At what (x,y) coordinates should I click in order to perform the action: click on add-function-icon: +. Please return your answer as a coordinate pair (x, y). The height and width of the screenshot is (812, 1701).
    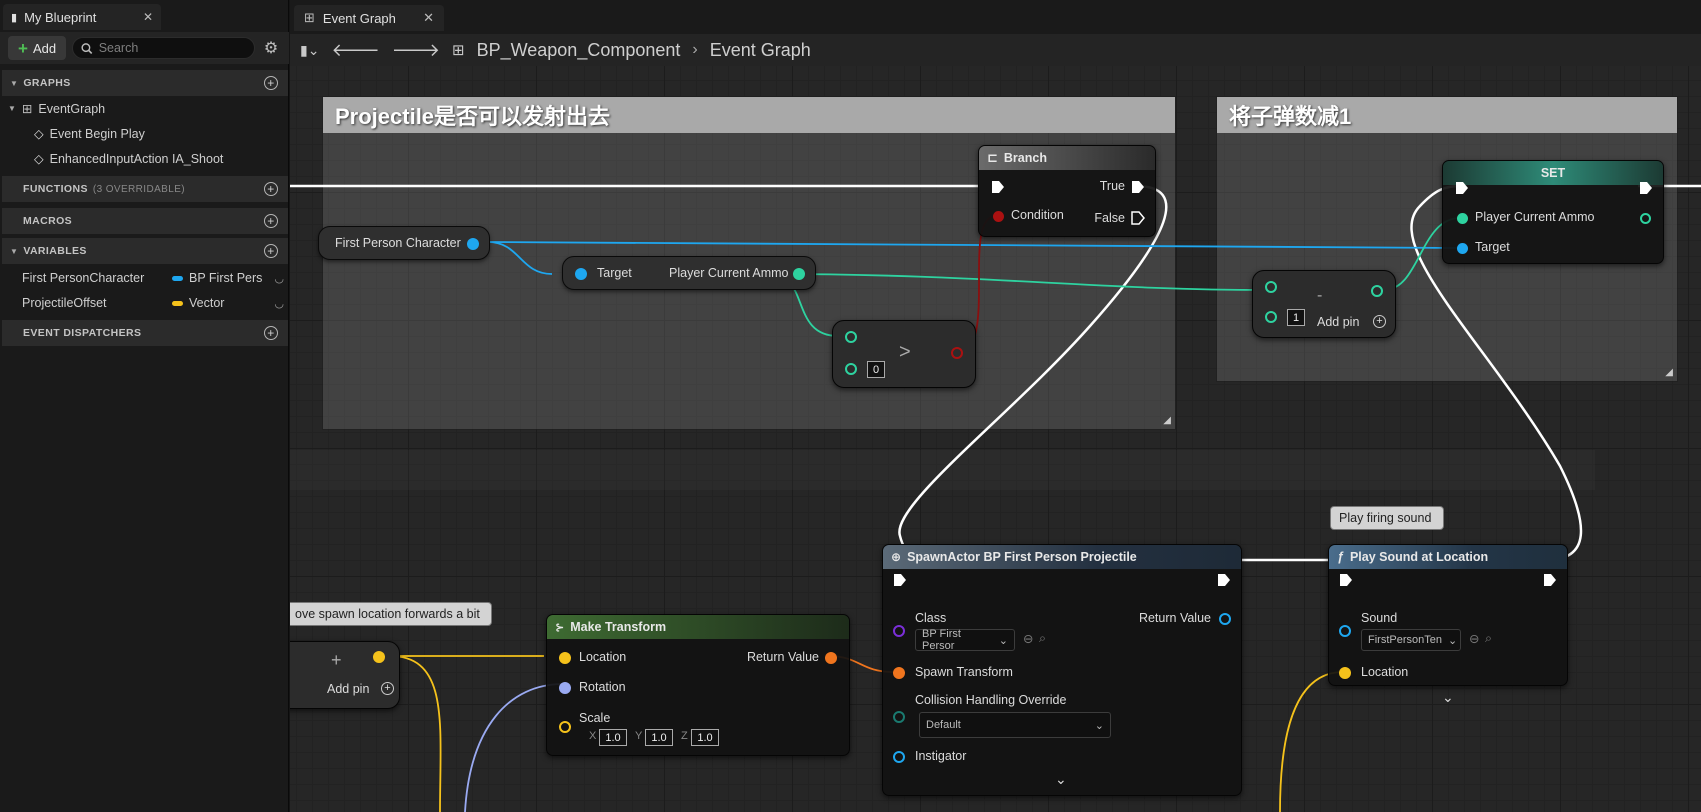
    Looking at the image, I should click on (271, 189).